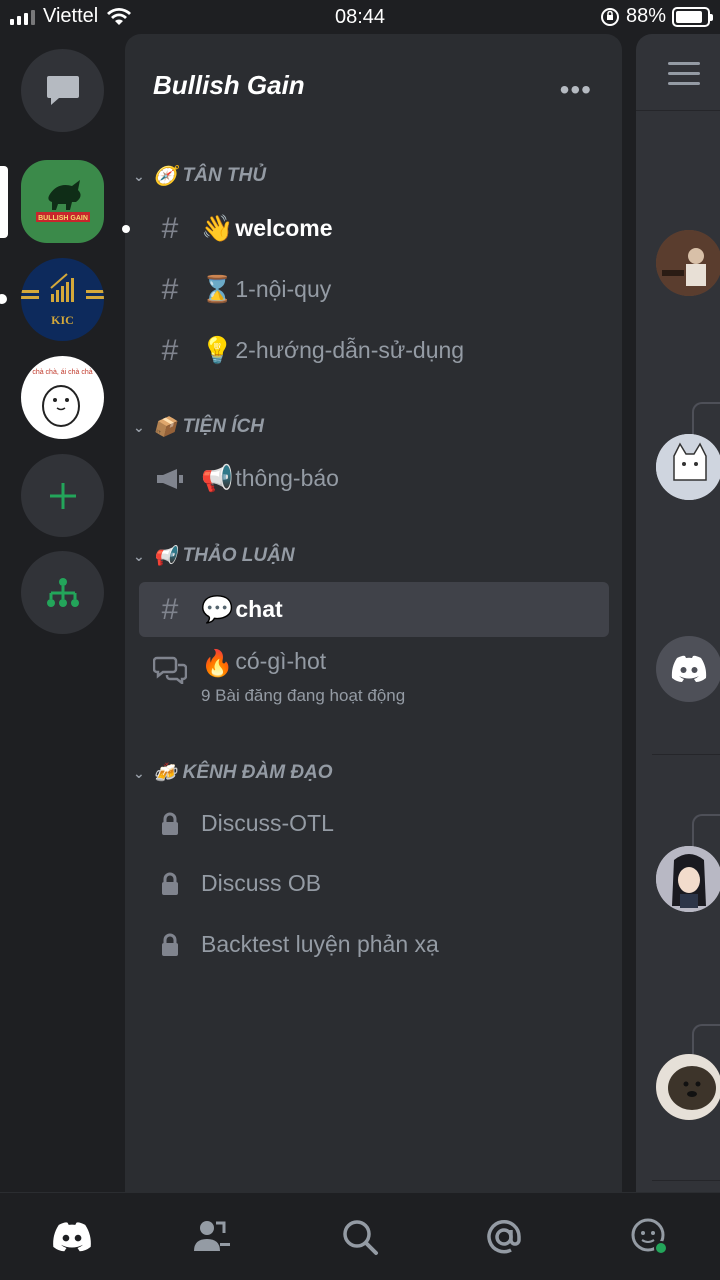 This screenshot has height=1280, width=720. I want to click on channel-co-gi-hot: 🔥 có-gì-hot 9 Bài đăng đang hoạt động, so click(374, 677).